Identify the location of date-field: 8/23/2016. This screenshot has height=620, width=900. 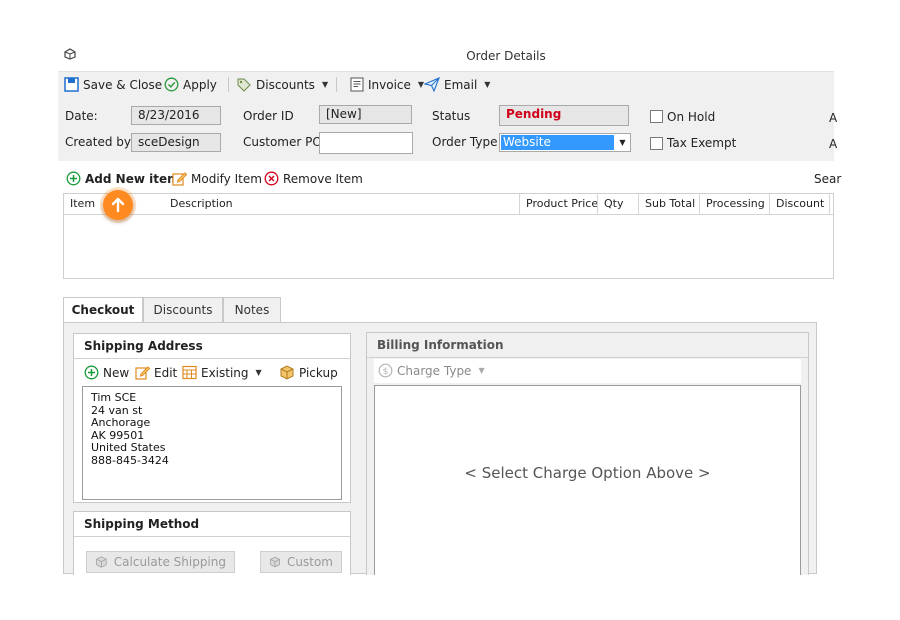
(176, 115).